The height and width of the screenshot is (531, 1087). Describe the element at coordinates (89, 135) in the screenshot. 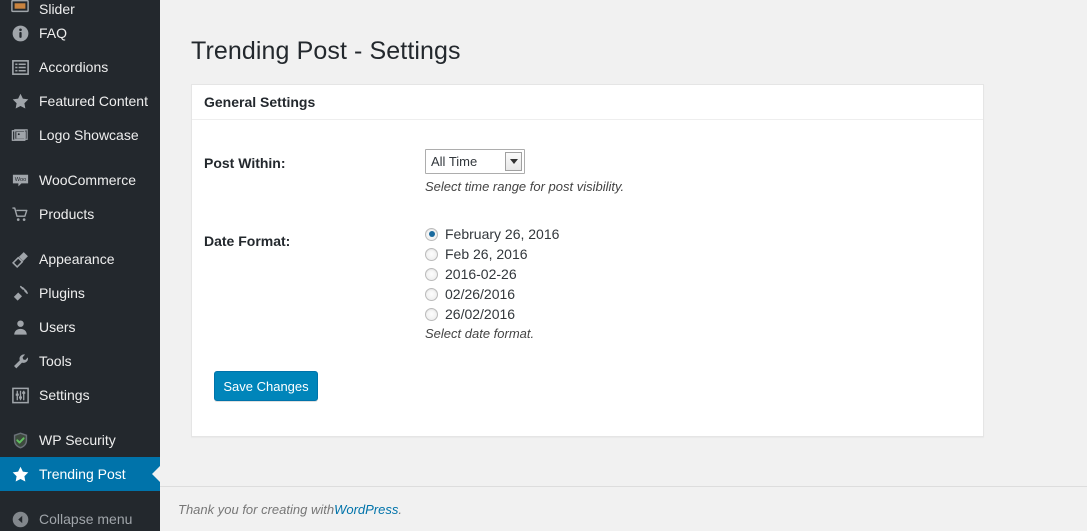

I see `sidebar-item-label: Logo Showcase` at that location.